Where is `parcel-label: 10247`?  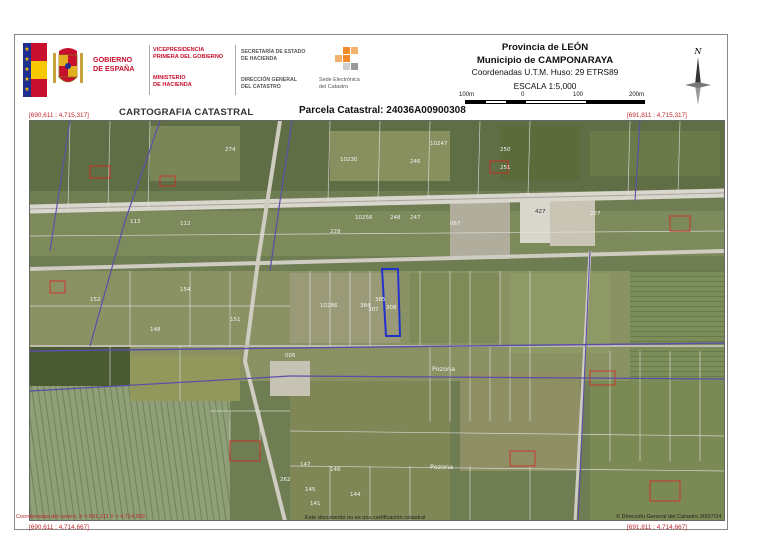 parcel-label: 10247 is located at coordinates (439, 144).